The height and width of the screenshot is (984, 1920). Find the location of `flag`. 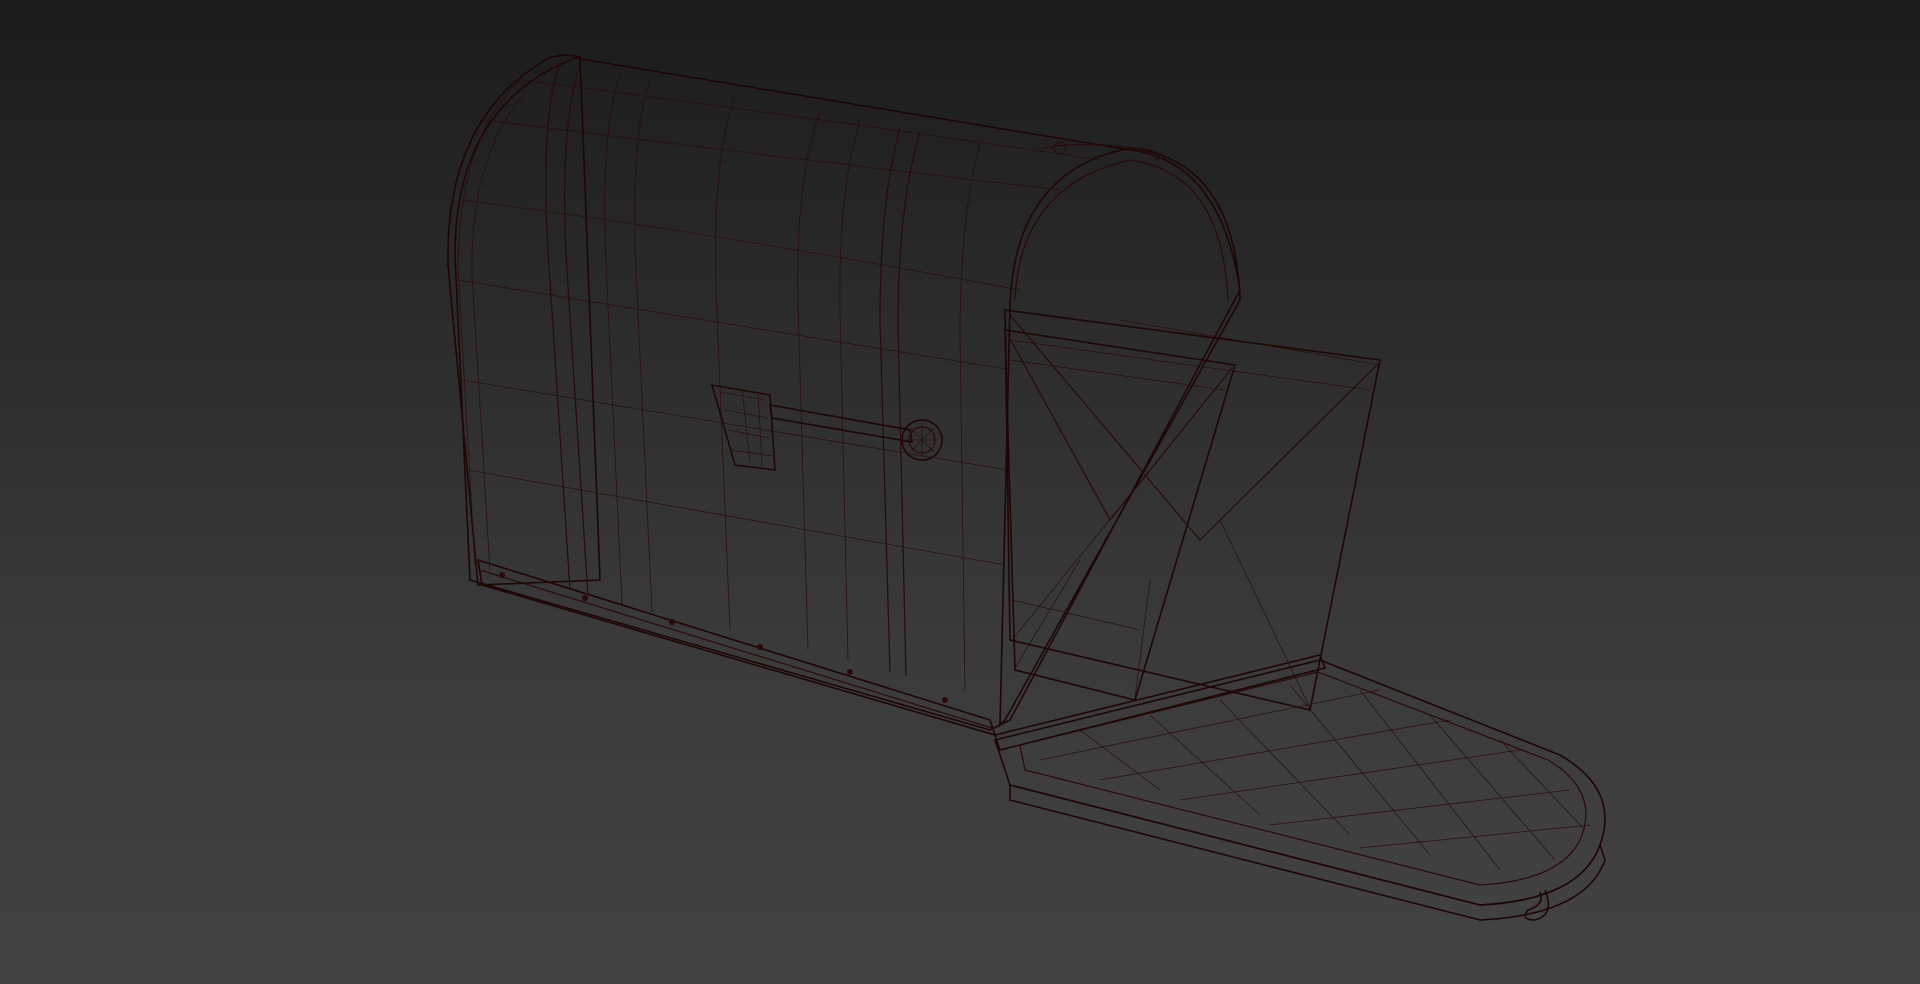

flag is located at coordinates (826, 427).